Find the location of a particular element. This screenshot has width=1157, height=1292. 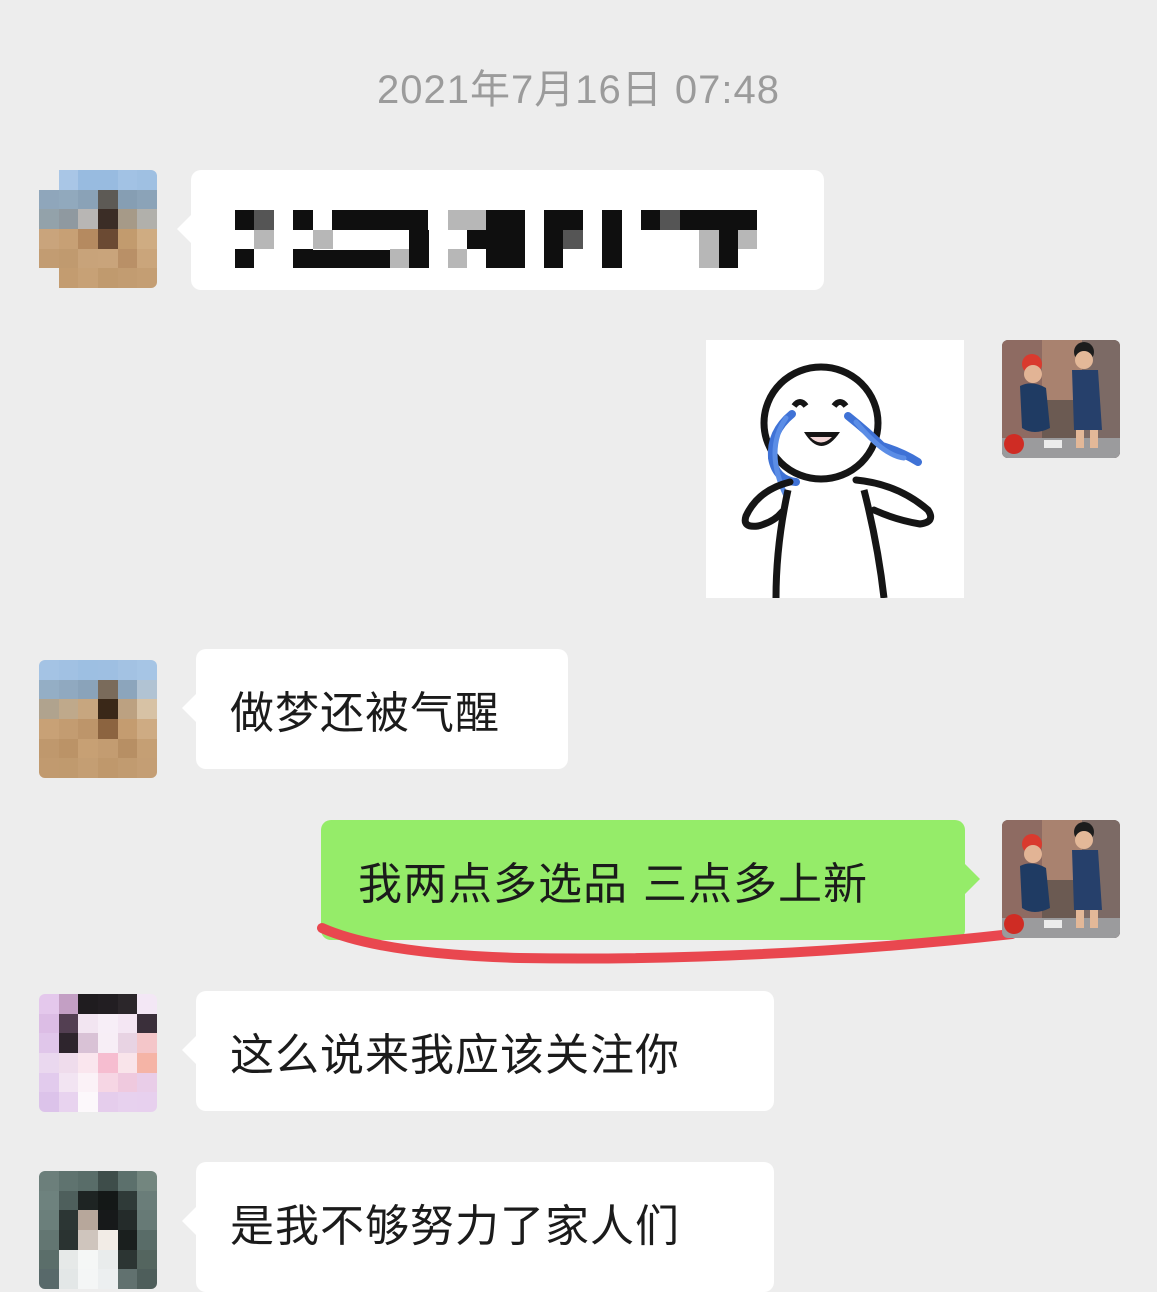

message-bubble: 这么说来我应该关注你 is located at coordinates (478, 1051).